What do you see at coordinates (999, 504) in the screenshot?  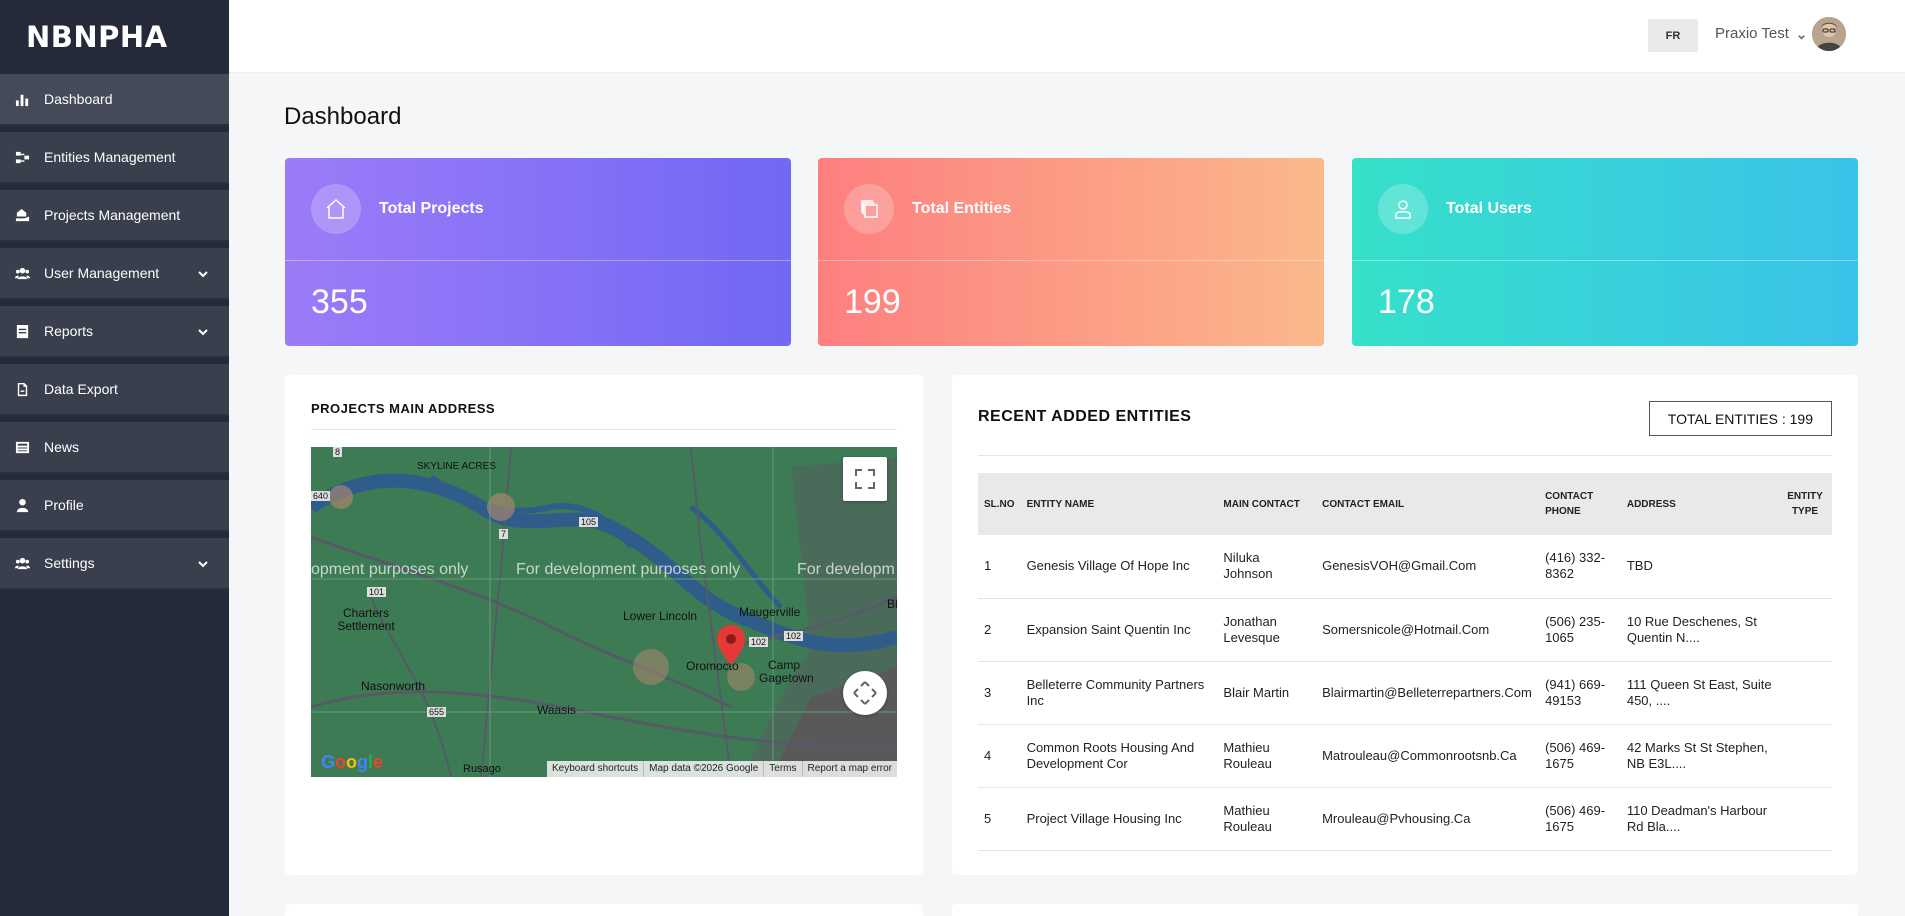 I see `column-header: SL.NO` at bounding box center [999, 504].